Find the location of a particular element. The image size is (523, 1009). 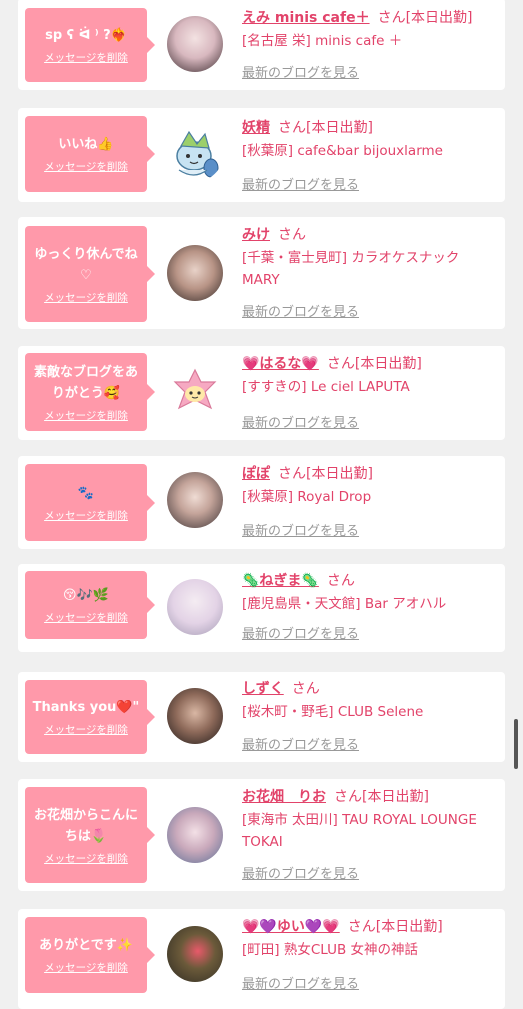

shop-name: [秋葉原] cafe&bar bijouxlarme is located at coordinates (342, 151).